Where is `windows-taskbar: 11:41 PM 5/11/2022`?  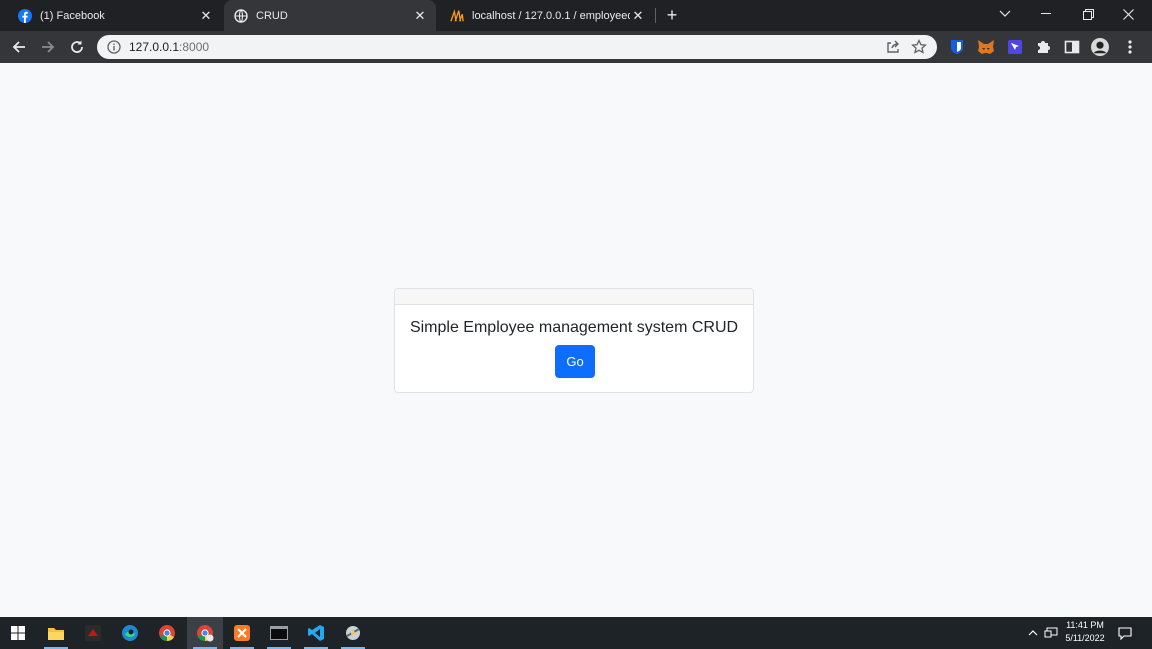
windows-taskbar: 11:41 PM 5/11/2022 is located at coordinates (576, 633).